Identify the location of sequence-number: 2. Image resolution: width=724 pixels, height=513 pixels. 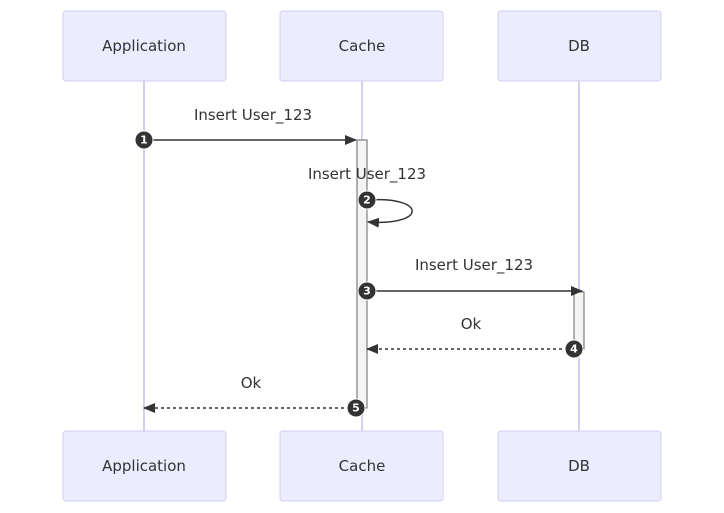
(367, 200).